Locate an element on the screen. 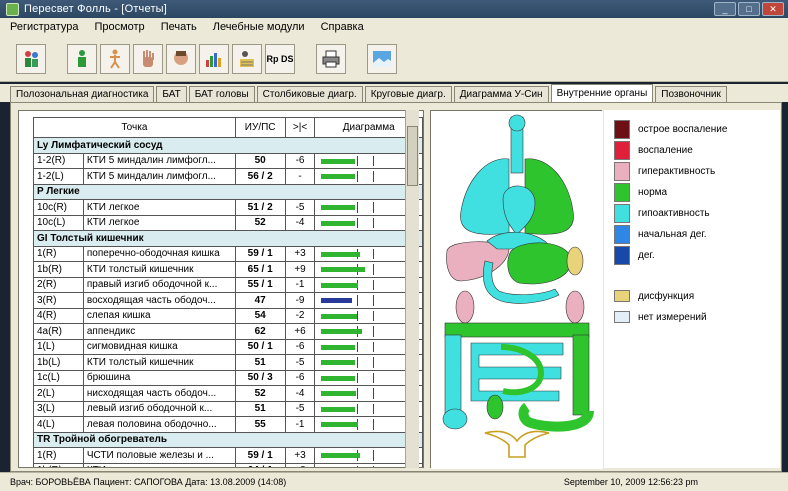 The width and height of the screenshot is (788, 491). table-row: 3(L) левый изгиб ободочной к... 51 -5 is located at coordinates (228, 408).